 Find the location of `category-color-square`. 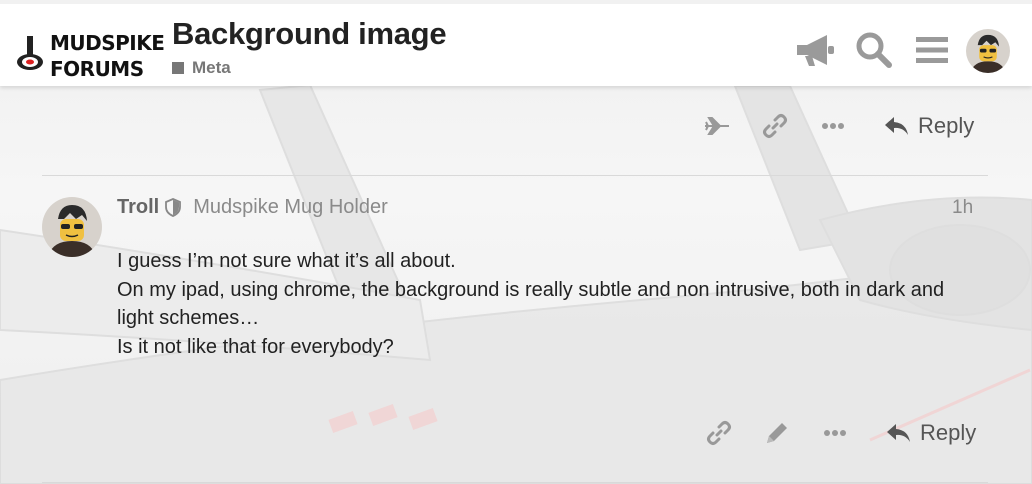

category-color-square is located at coordinates (178, 68).